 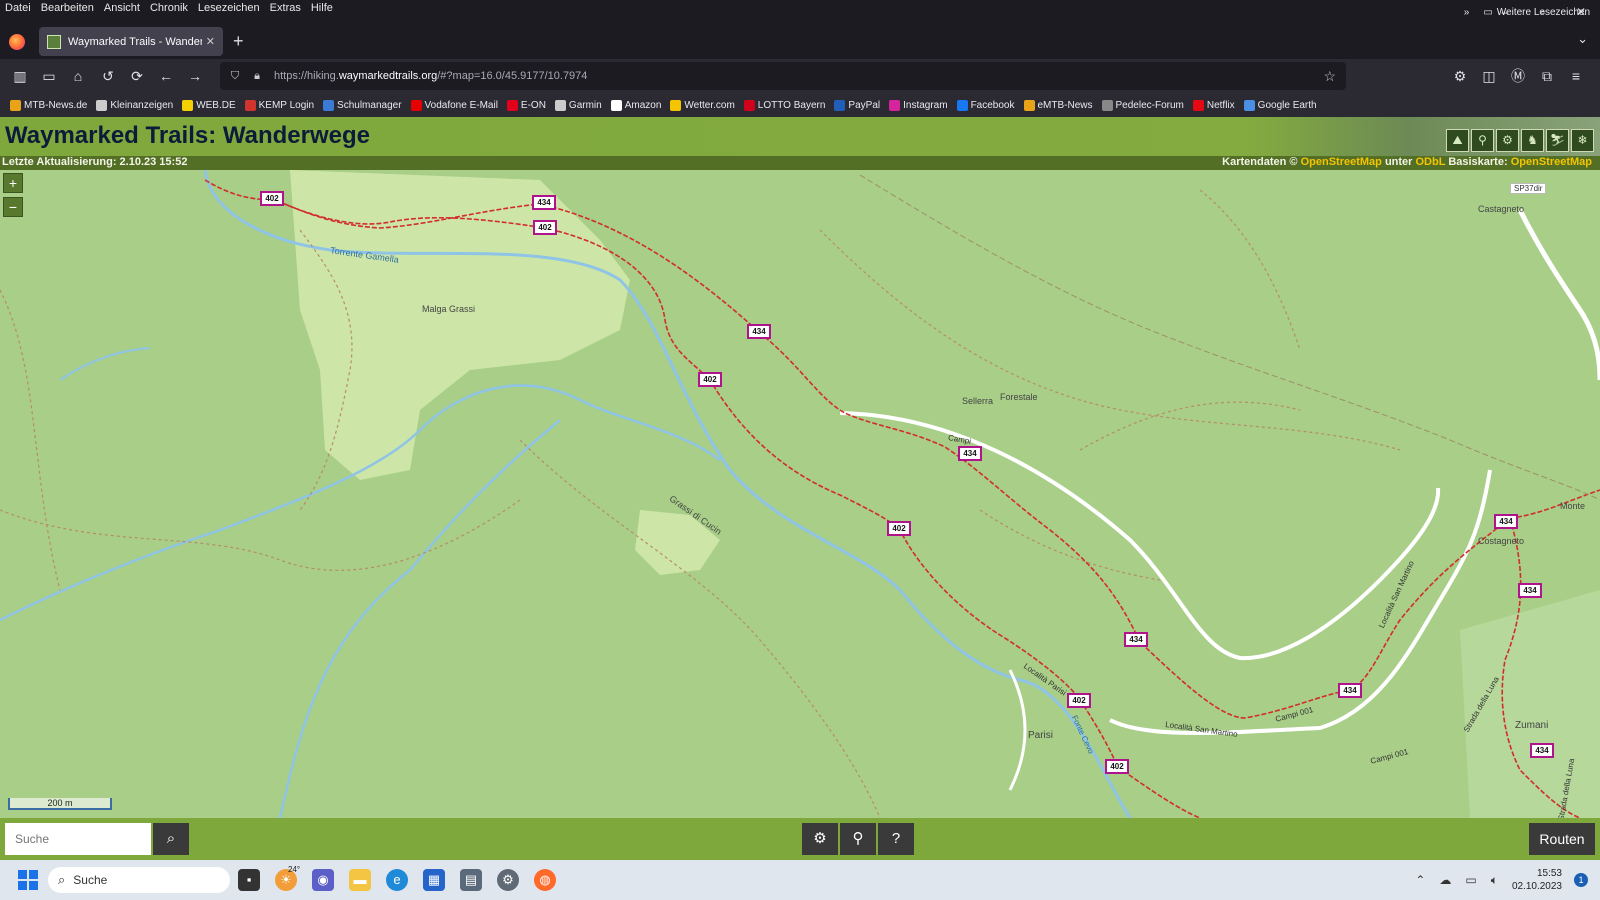 I want to click on odbl-link: ODbL, so click(x=1431, y=162).